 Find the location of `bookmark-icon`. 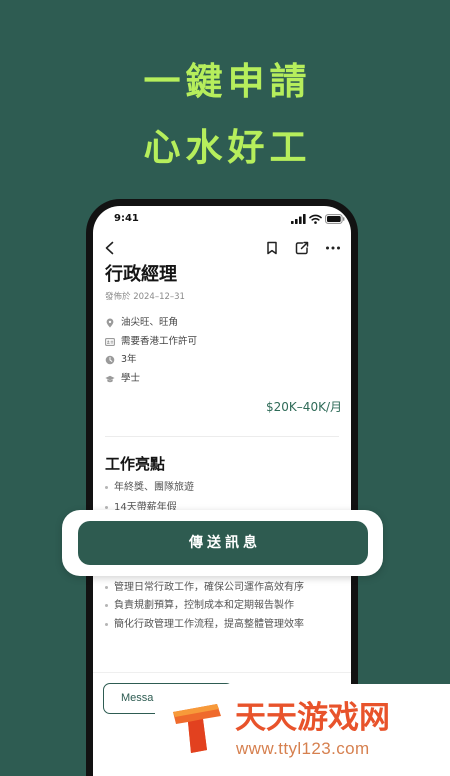

bookmark-icon is located at coordinates (272, 248).